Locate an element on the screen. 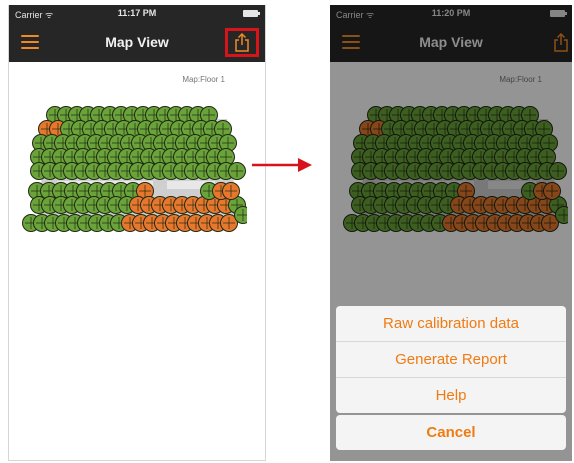 The image size is (574, 463). battery-icon is located at coordinates (251, 13).